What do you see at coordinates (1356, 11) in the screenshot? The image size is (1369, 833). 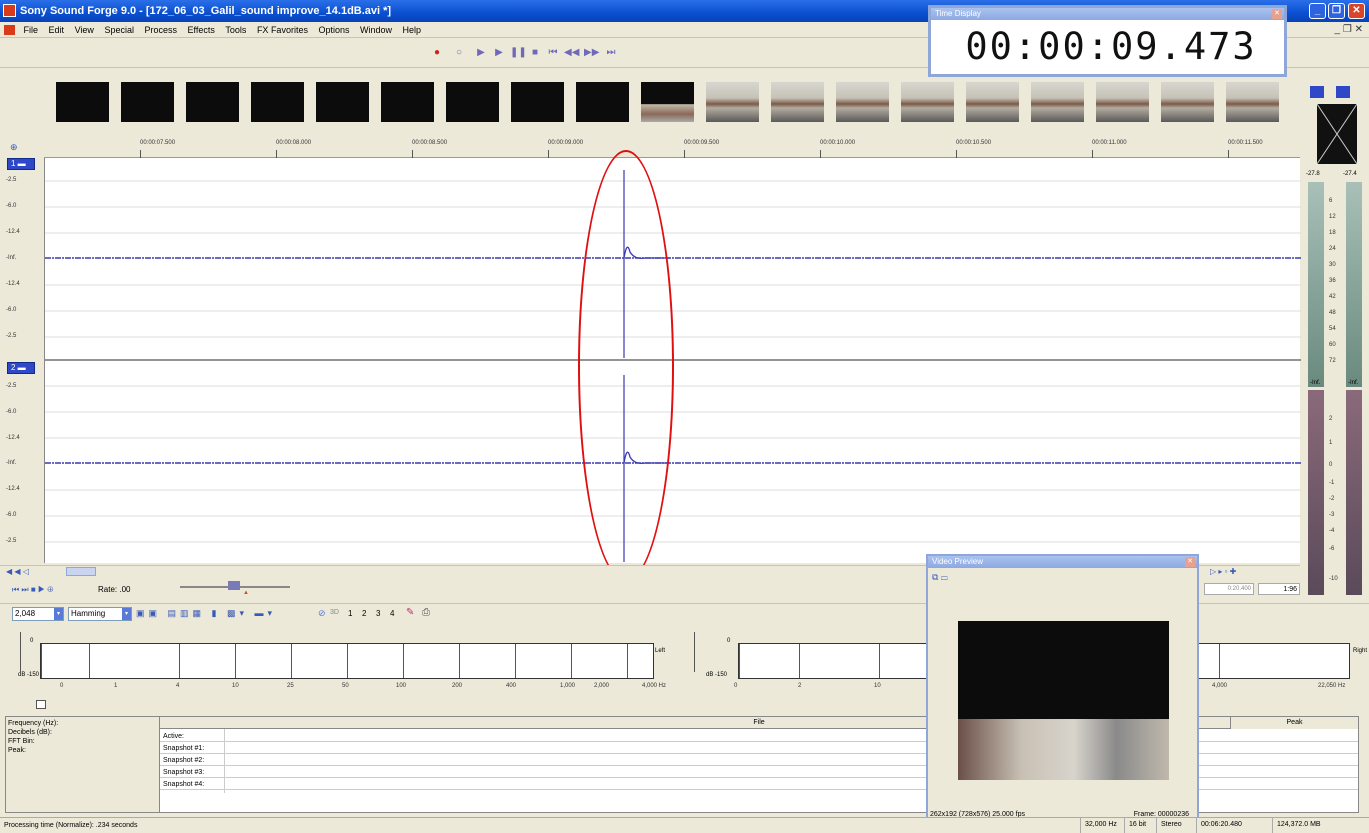 I see `close-button: ✕` at bounding box center [1356, 11].